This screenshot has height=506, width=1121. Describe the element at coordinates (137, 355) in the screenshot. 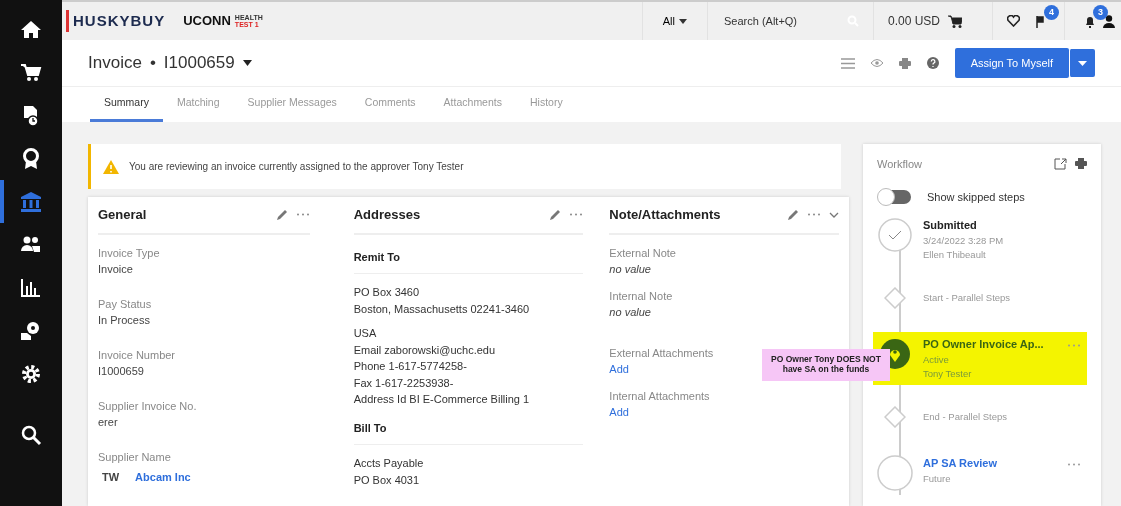

I see `field-label: Invoice Number` at that location.